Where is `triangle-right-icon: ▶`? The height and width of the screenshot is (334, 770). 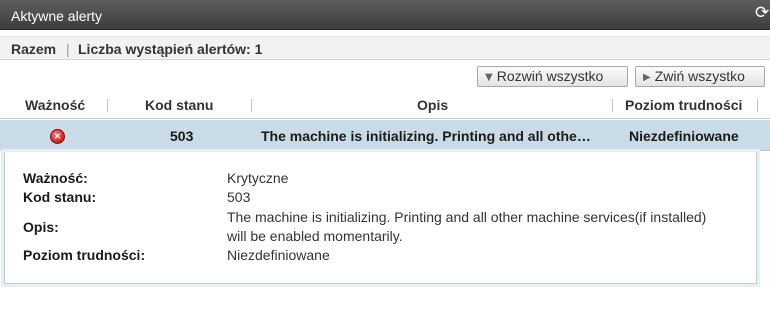
triangle-right-icon: ▶ is located at coordinates (647, 77).